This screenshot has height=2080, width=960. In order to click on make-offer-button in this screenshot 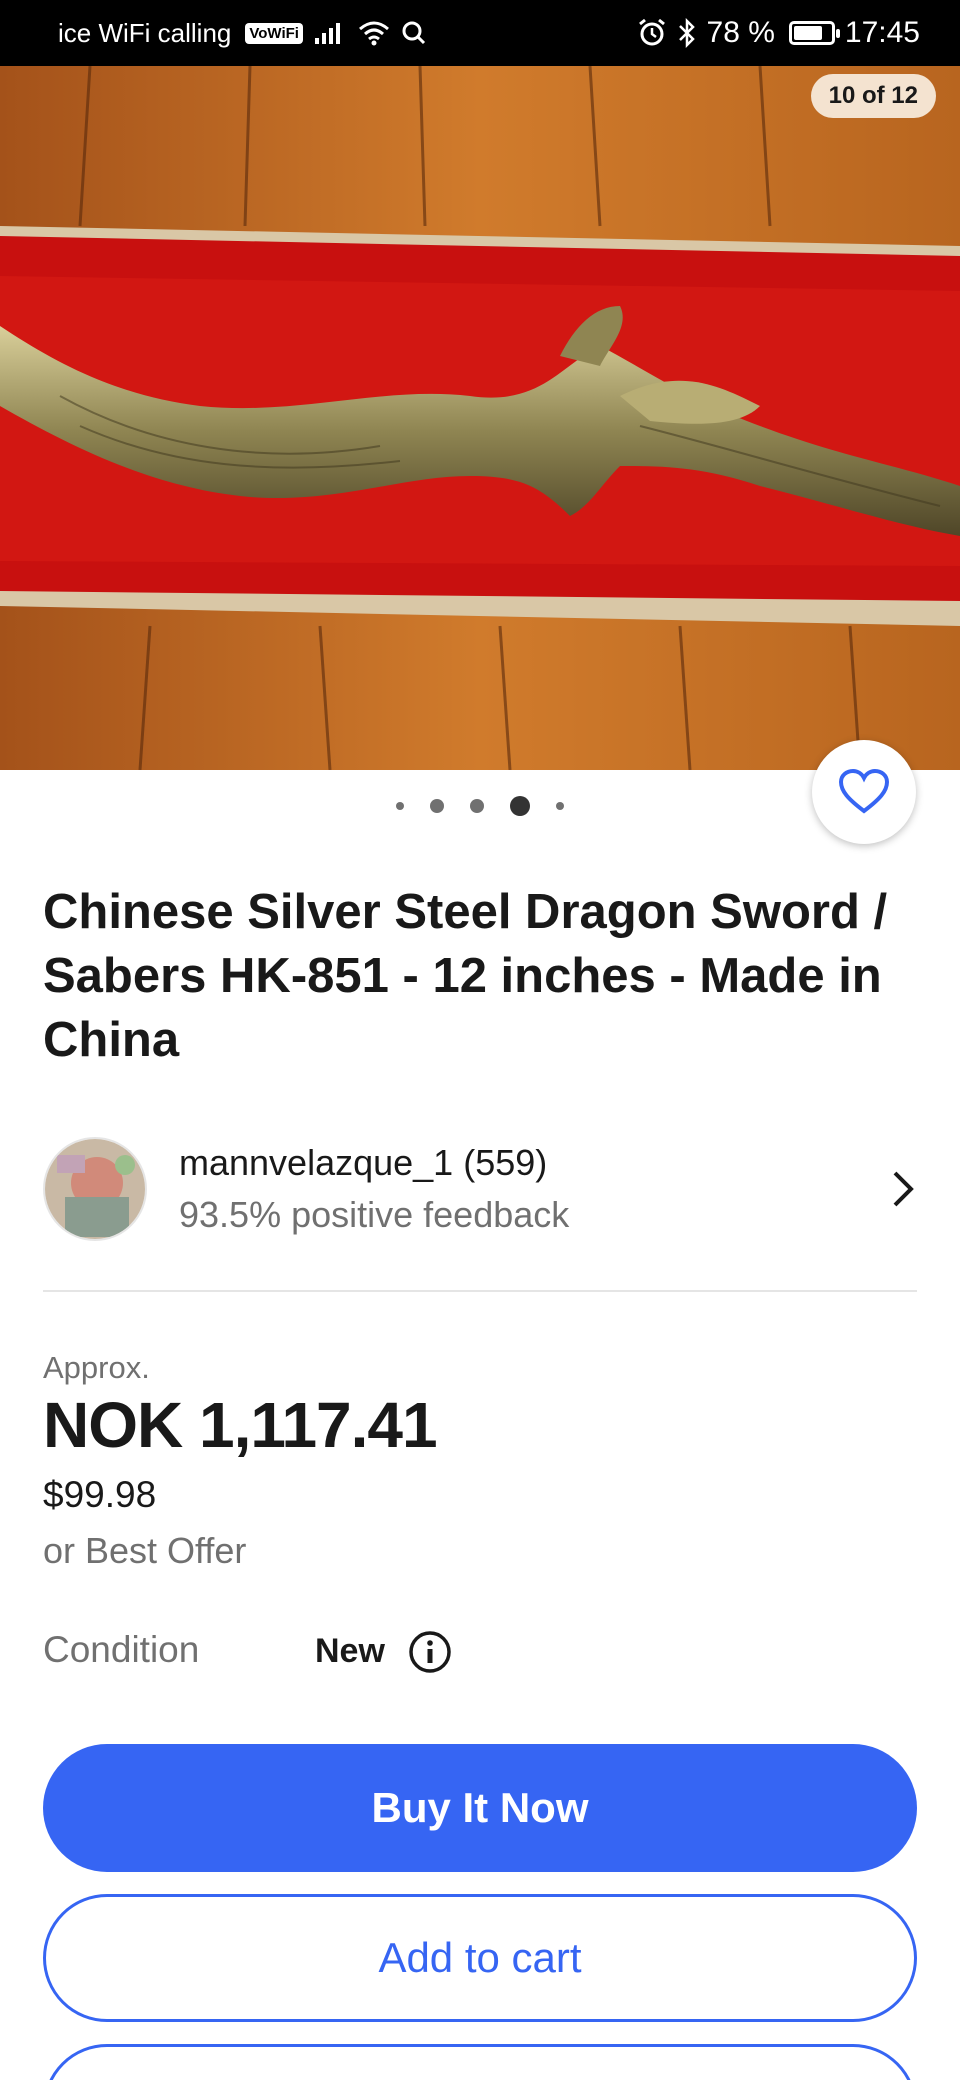, I will do `click(480, 2062)`.